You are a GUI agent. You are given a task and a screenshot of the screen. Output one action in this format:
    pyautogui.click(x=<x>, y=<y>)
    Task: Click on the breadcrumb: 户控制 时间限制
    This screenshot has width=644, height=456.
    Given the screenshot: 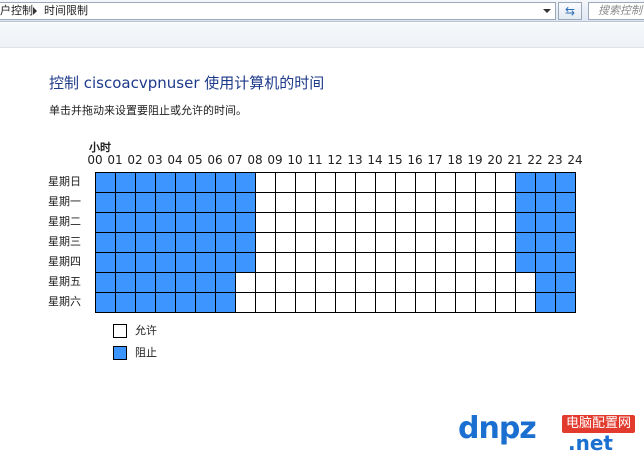 What is the action you would take?
    pyautogui.click(x=278, y=11)
    